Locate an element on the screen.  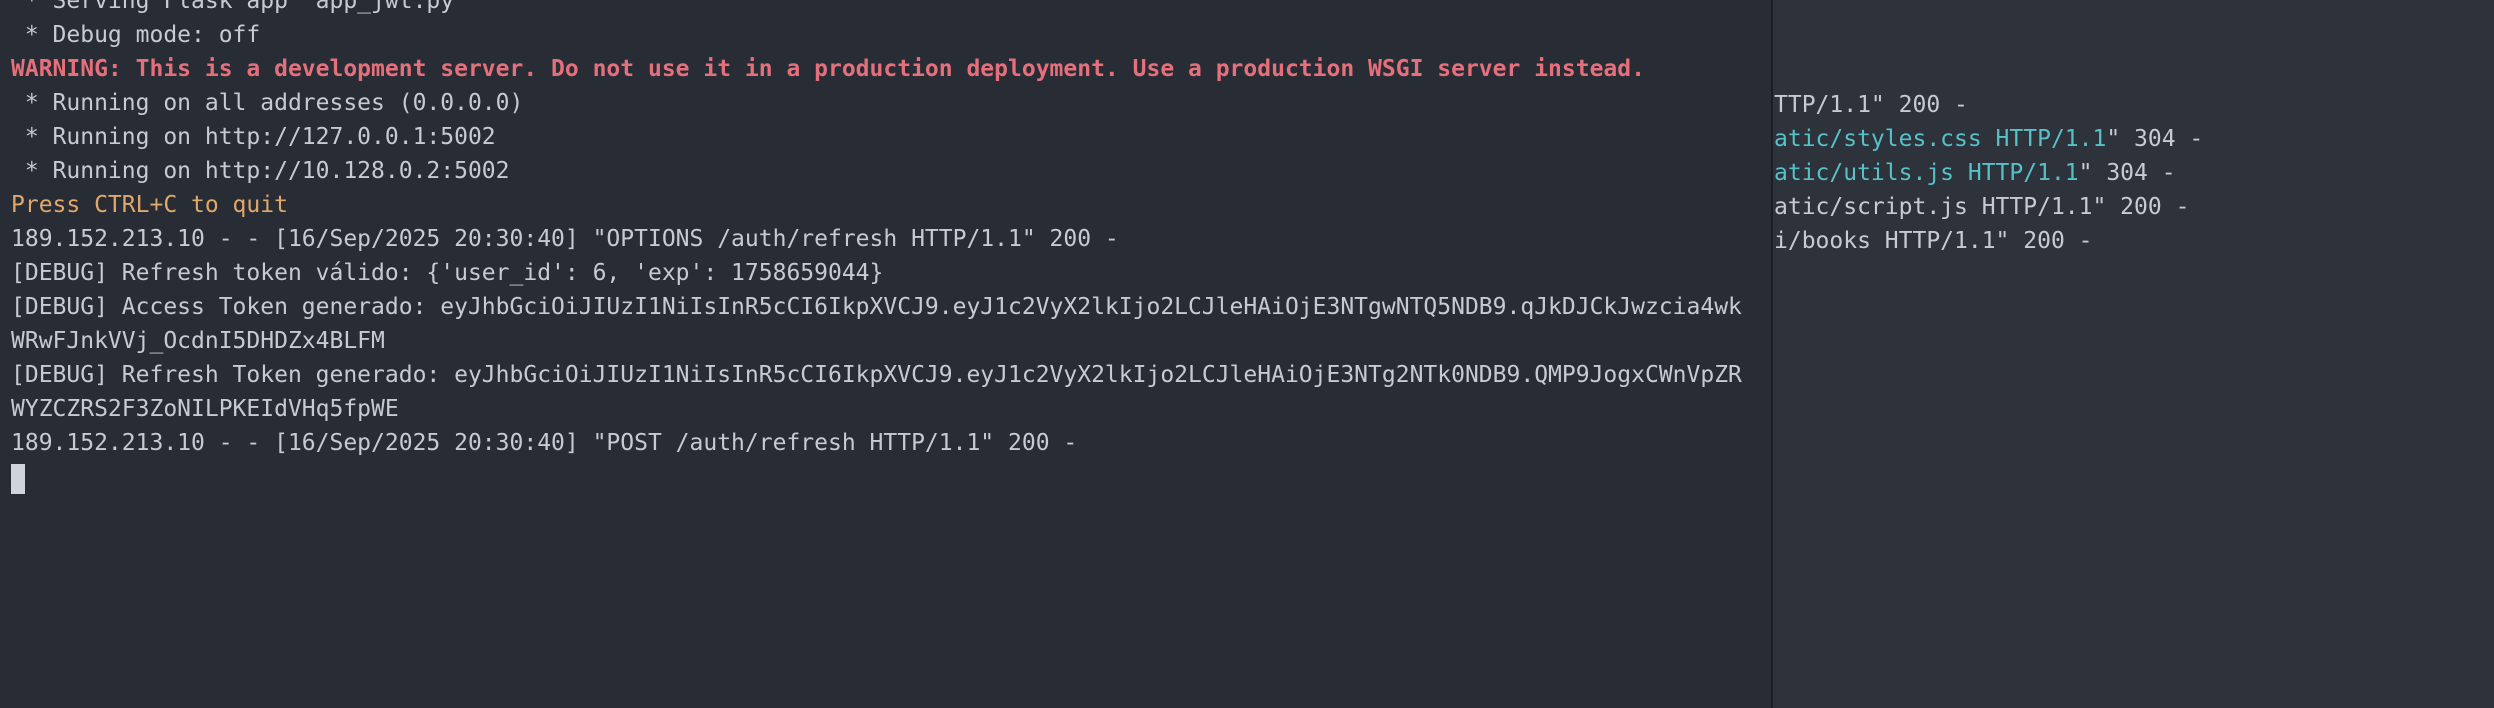
request-log-line: atic/styles.css HTTP/1.1" 304 - is located at coordinates (1989, 139).